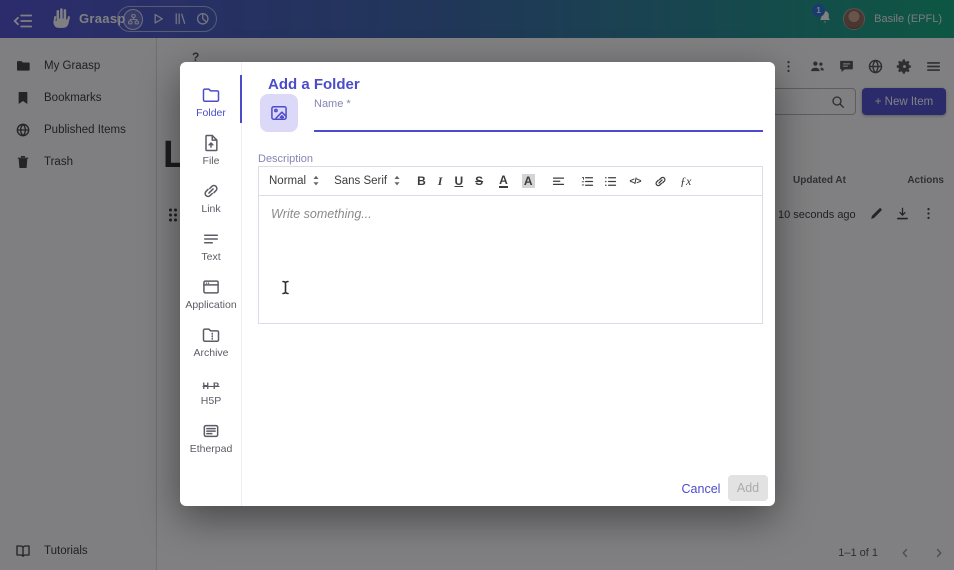 Image resolution: width=954 pixels, height=570 pixels. I want to click on add-button: Add, so click(748, 488).